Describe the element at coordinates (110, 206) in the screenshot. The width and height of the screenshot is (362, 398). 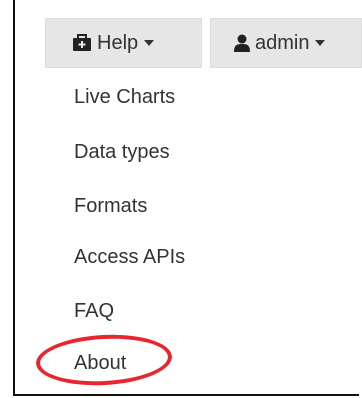
I see `menu-item-formats: Formats` at that location.